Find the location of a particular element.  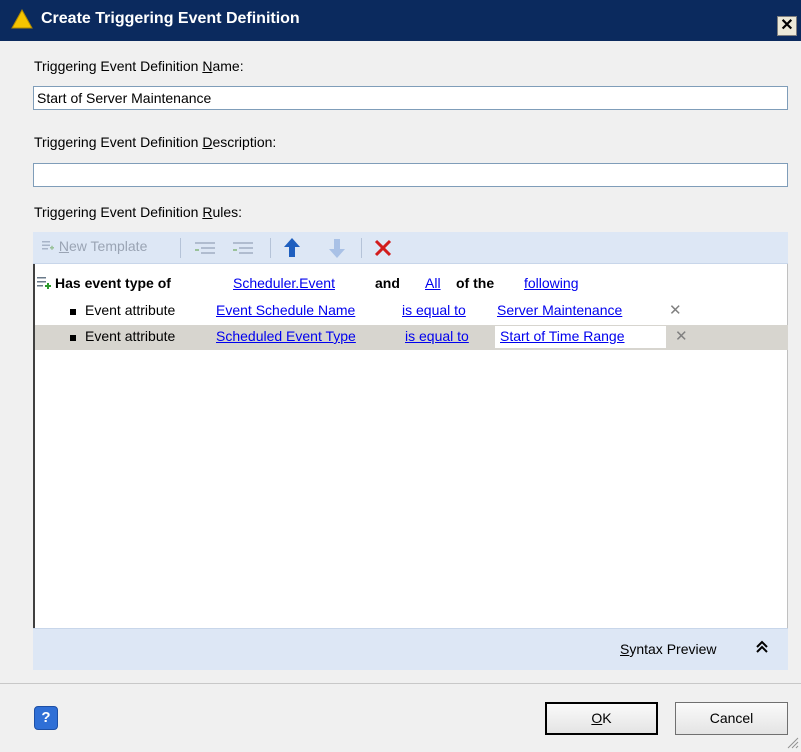

outdent-icon is located at coordinates (243, 249).